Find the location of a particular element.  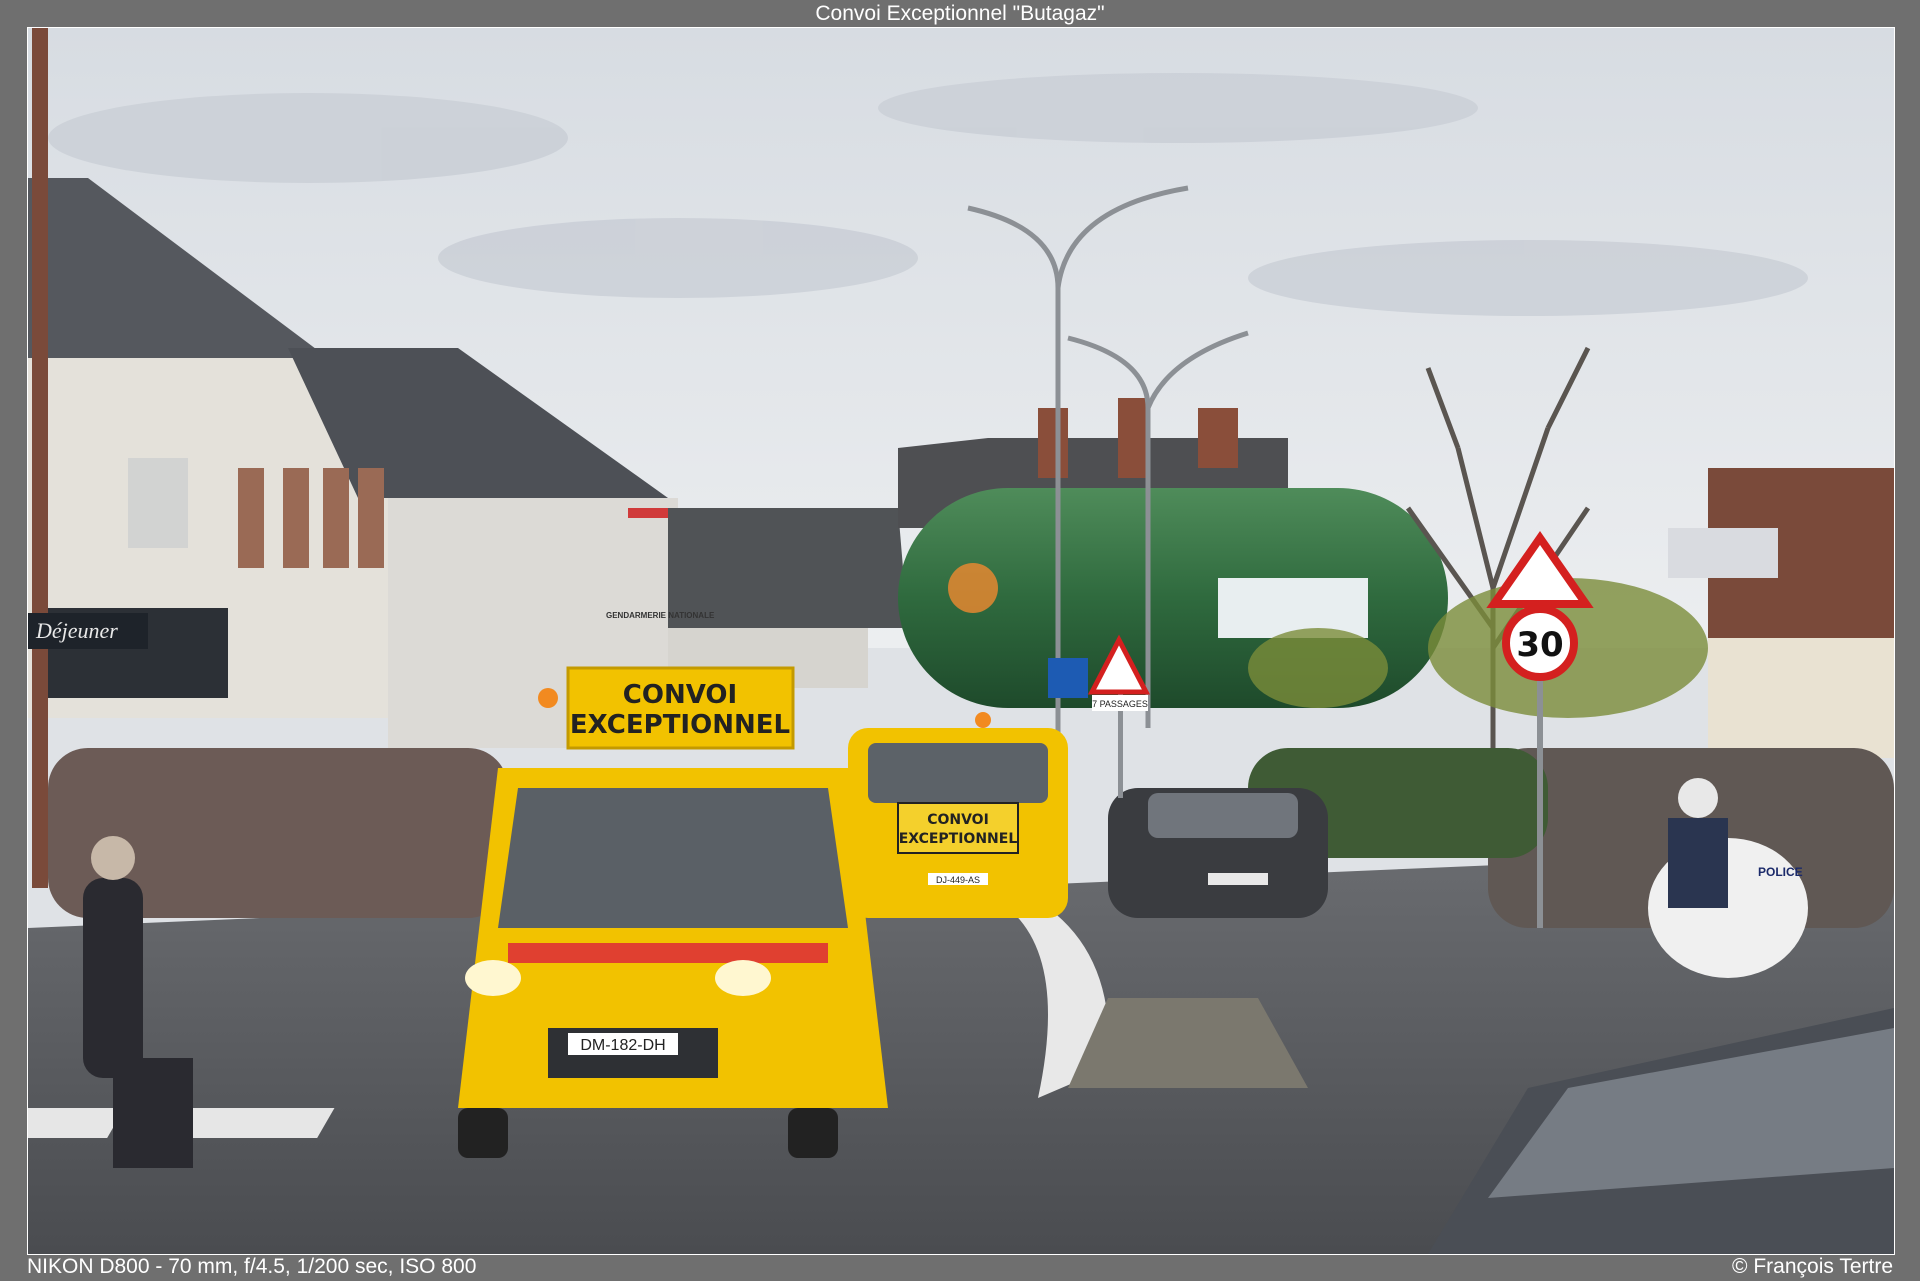

crossing-sign-caption: 7 PASSAGES is located at coordinates (1120, 704).